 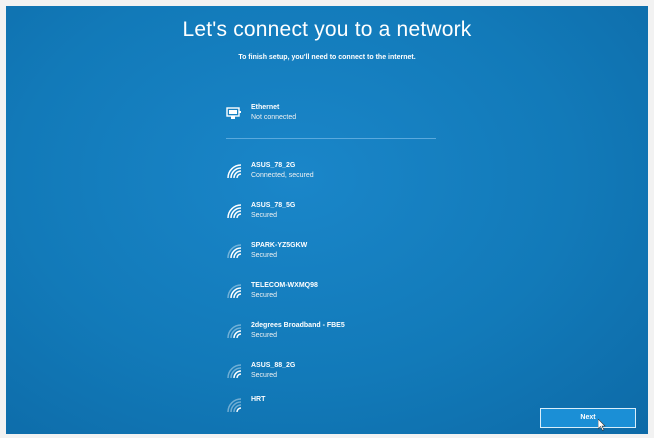 What do you see at coordinates (588, 418) in the screenshot?
I see `next-button: Next` at bounding box center [588, 418].